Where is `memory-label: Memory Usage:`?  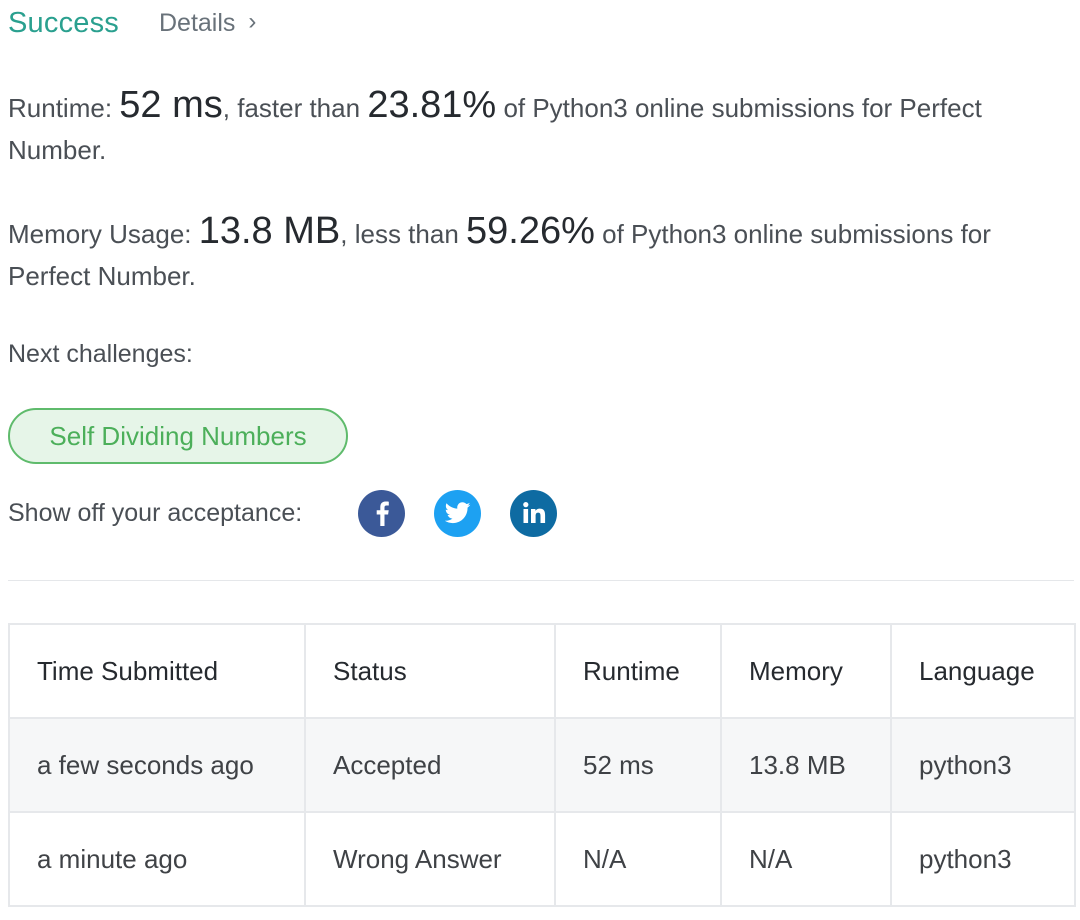 memory-label: Memory Usage: is located at coordinates (100, 234).